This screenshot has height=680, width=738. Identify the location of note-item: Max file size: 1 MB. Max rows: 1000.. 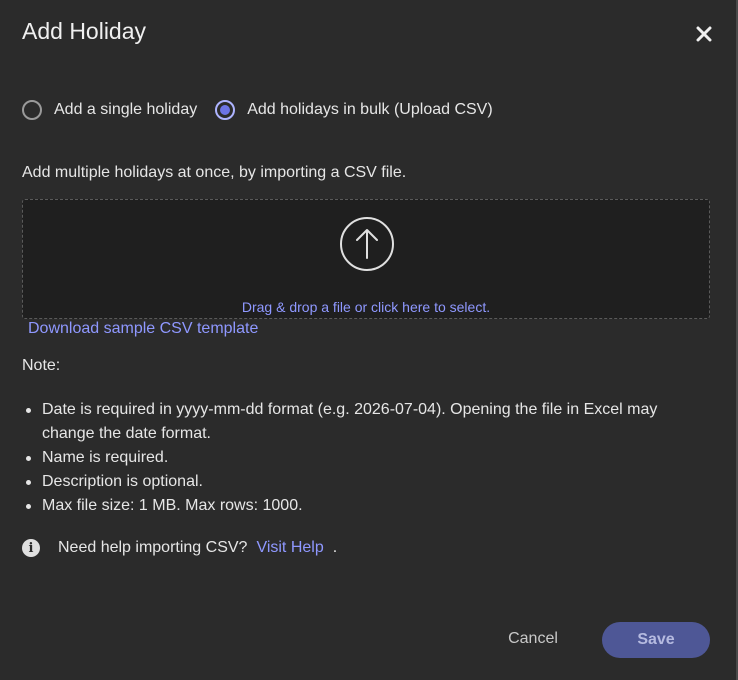
(367, 506).